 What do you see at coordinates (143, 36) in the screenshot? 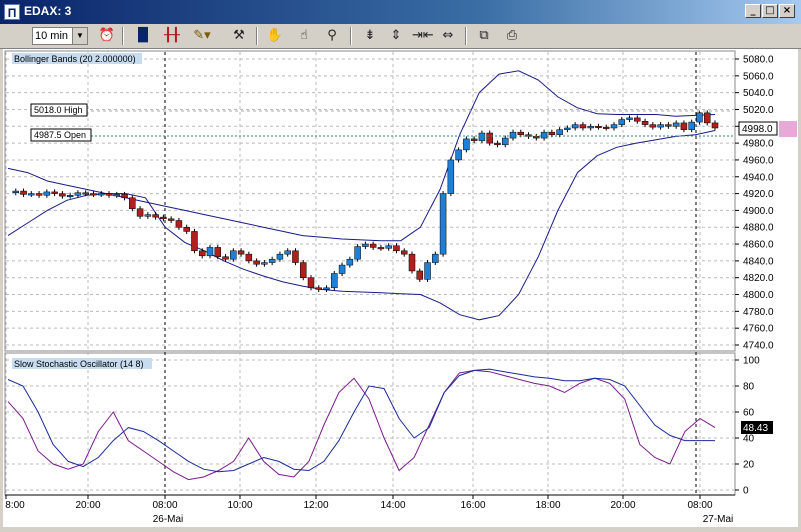
I see `bar-chart-icon: ▐▌` at bounding box center [143, 36].